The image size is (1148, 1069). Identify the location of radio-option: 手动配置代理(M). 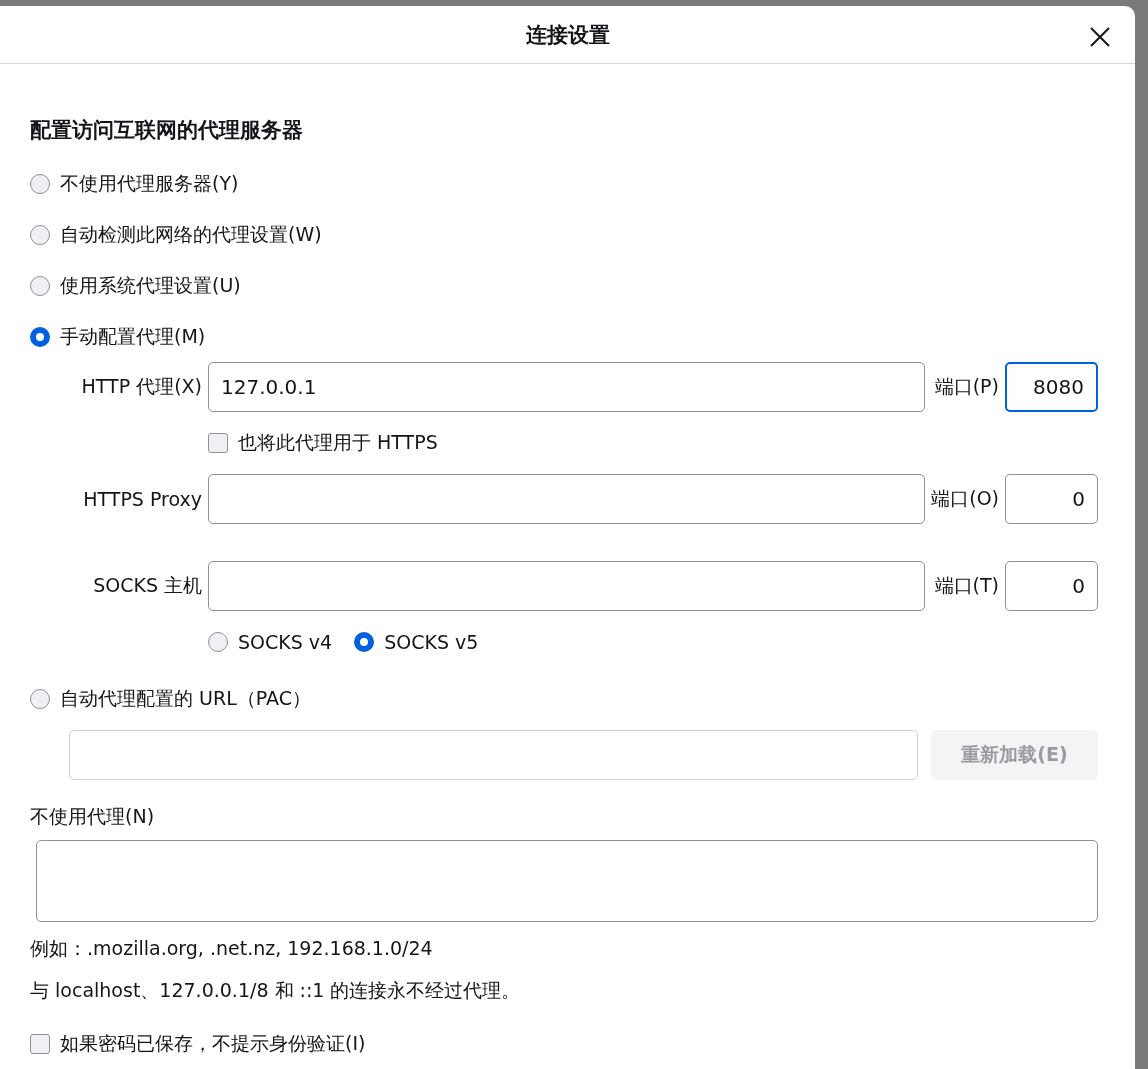
(118, 336).